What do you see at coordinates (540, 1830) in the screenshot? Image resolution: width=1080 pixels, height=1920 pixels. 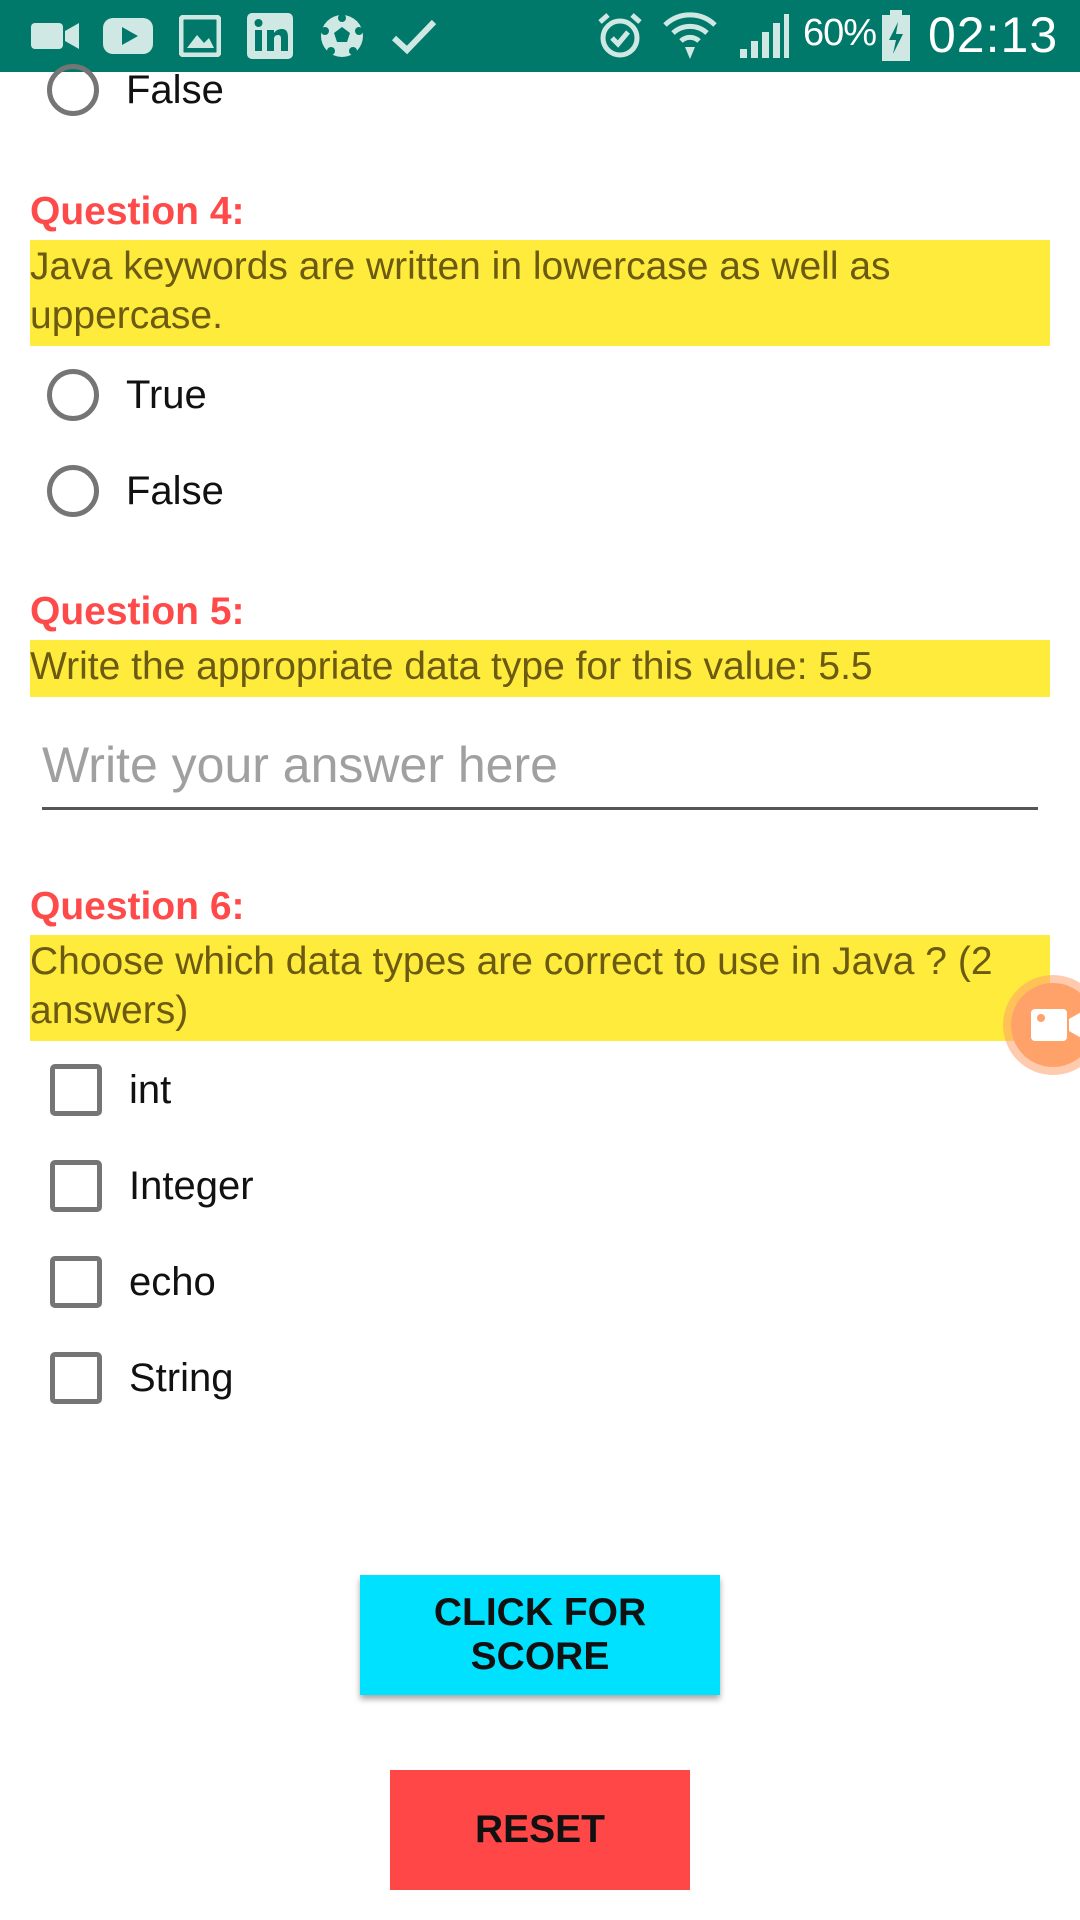 I see `reset-button: RESET` at bounding box center [540, 1830].